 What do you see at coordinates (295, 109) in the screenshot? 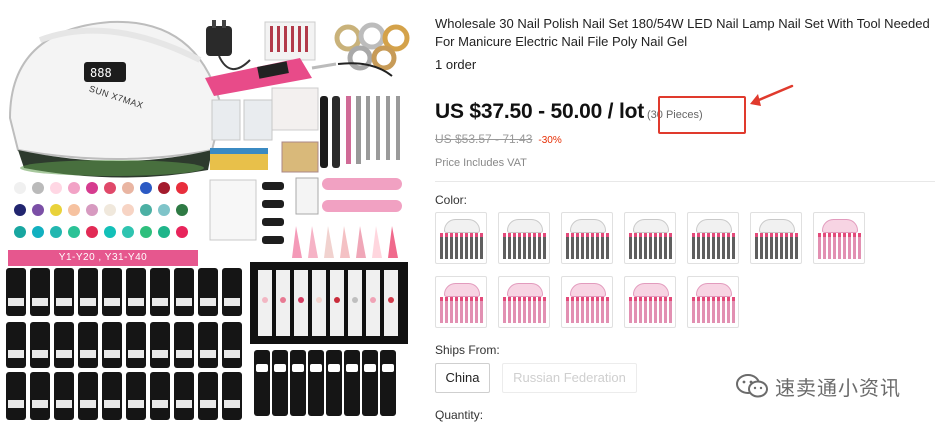
I see `tool-box` at bounding box center [295, 109].